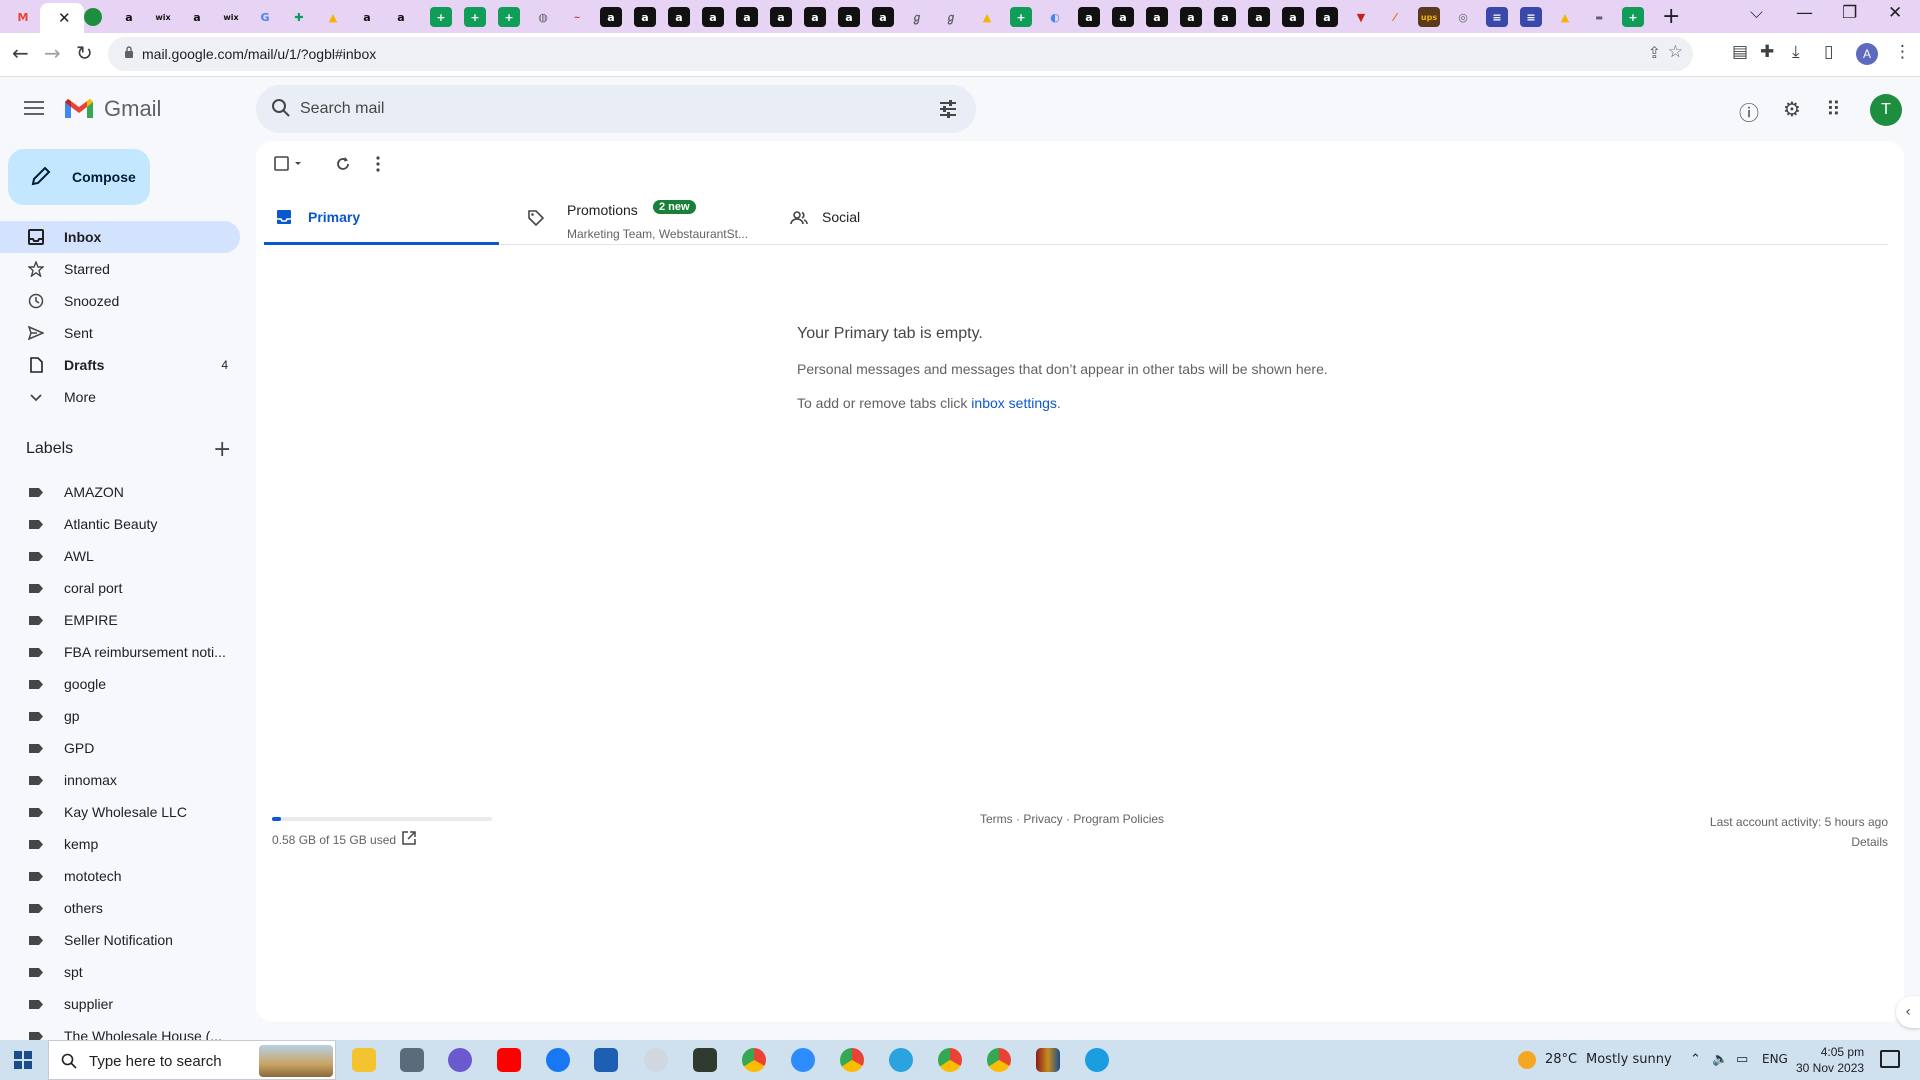  Describe the element at coordinates (1527, 1060) in the screenshot. I see `weather-icon` at that location.